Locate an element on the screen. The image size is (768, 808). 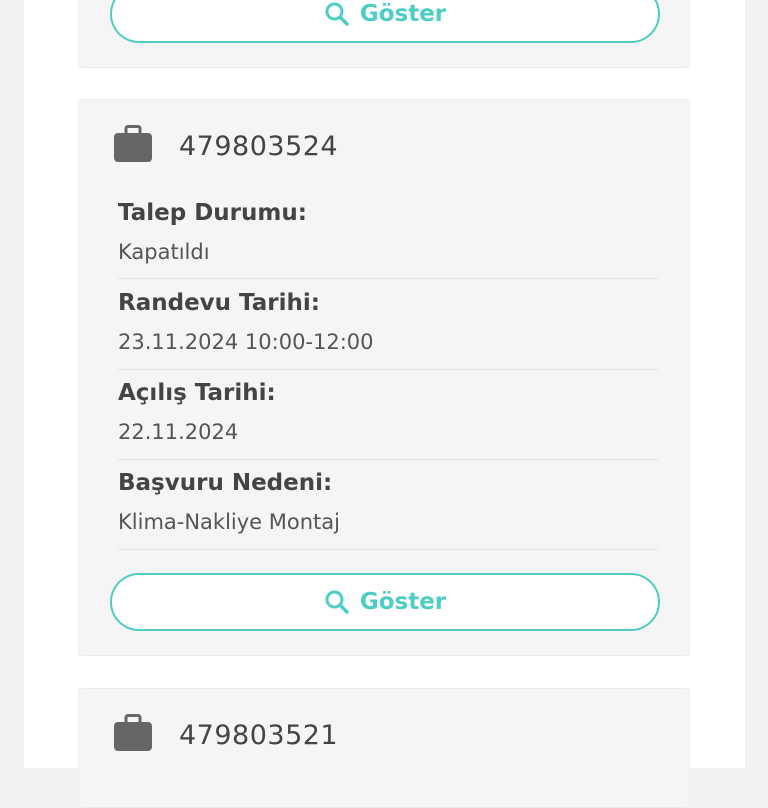
field-label: Talep Durumu: is located at coordinates (212, 213).